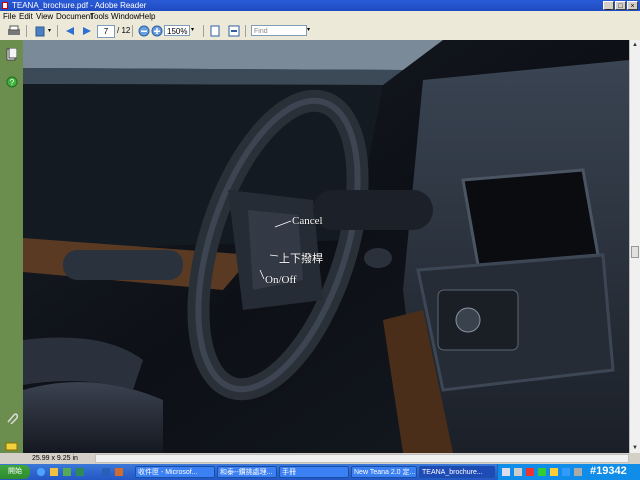 Image resolution: width=640 pixels, height=480 pixels. Describe the element at coordinates (49, 31) in the screenshot. I see `tools-dropdown-icon: ▾` at that location.